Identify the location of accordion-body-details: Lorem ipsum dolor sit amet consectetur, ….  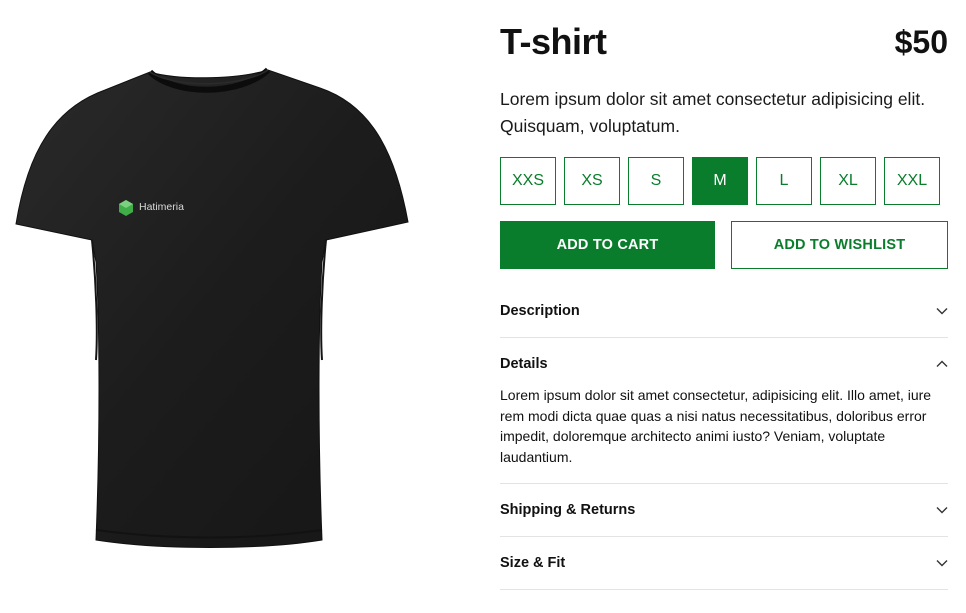
(716, 426).